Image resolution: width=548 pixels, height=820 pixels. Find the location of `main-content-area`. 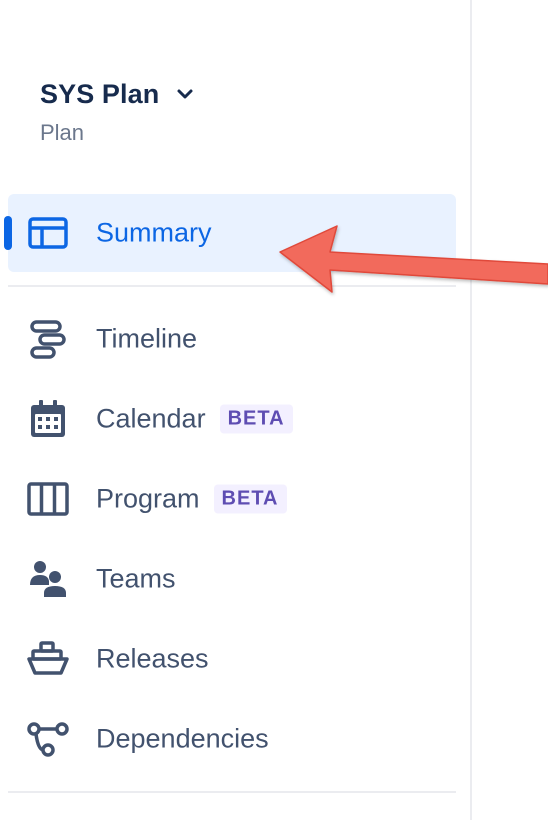

main-content-area is located at coordinates (510, 410).